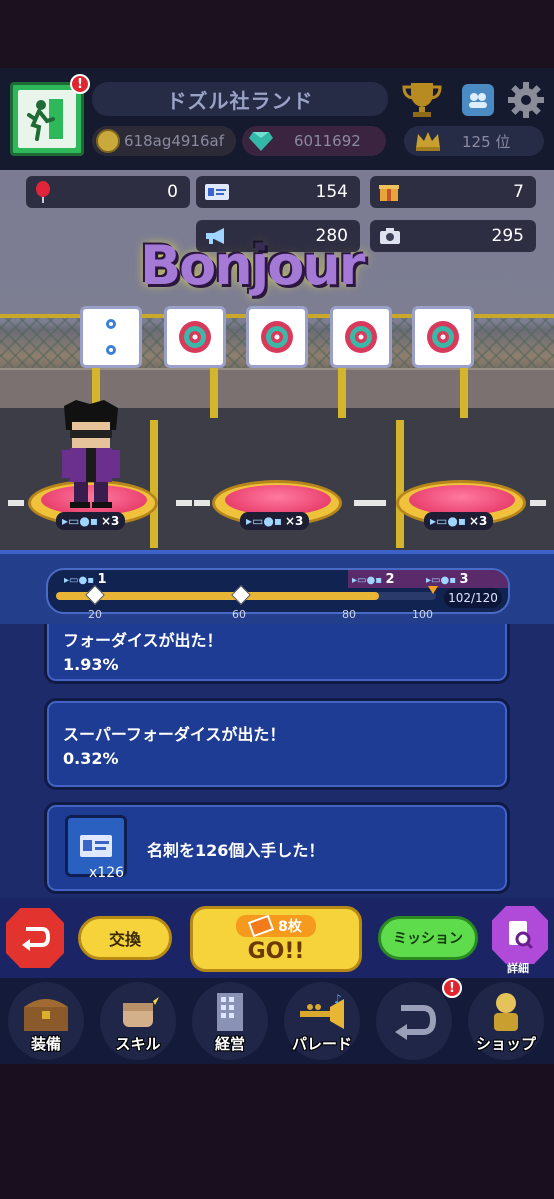  Describe the element at coordinates (290, 926) in the screenshot. I see `ticket-count: 8枚` at that location.